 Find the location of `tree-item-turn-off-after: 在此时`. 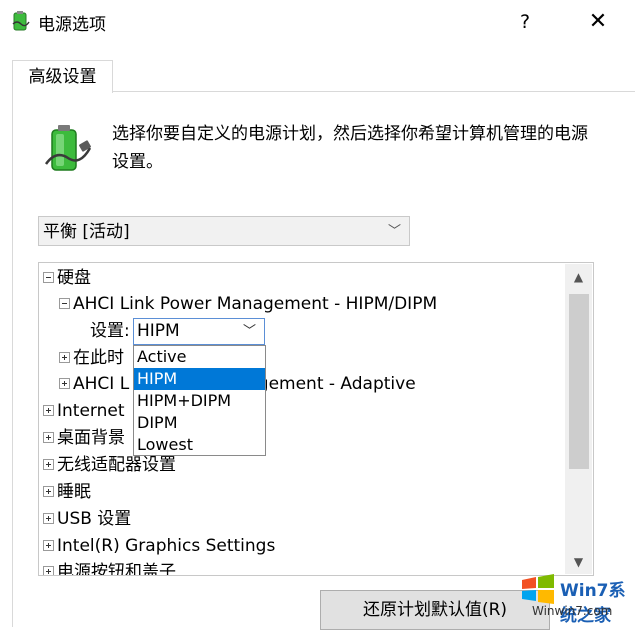

tree-item-turn-off-after: 在此时 is located at coordinates (91, 358).